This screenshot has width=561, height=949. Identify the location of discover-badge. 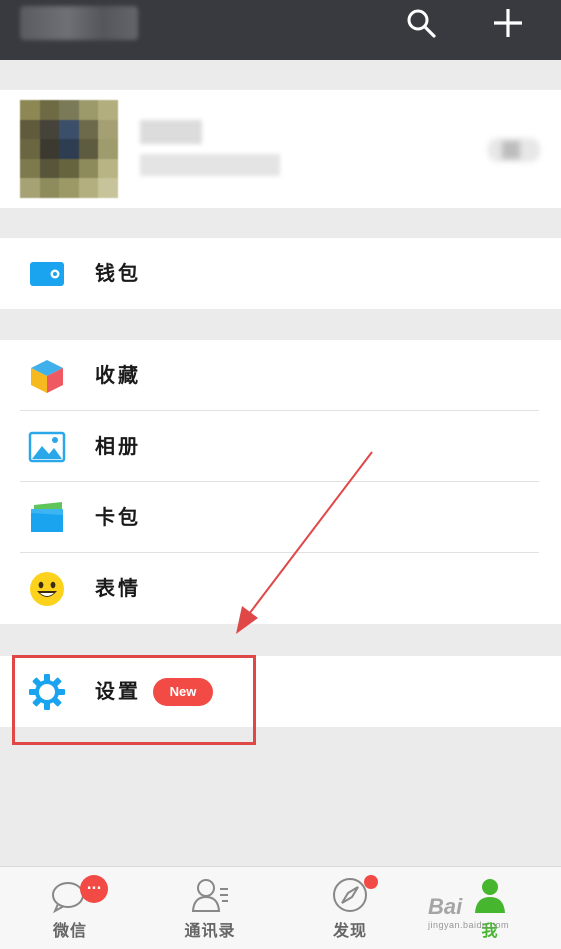
(371, 882).